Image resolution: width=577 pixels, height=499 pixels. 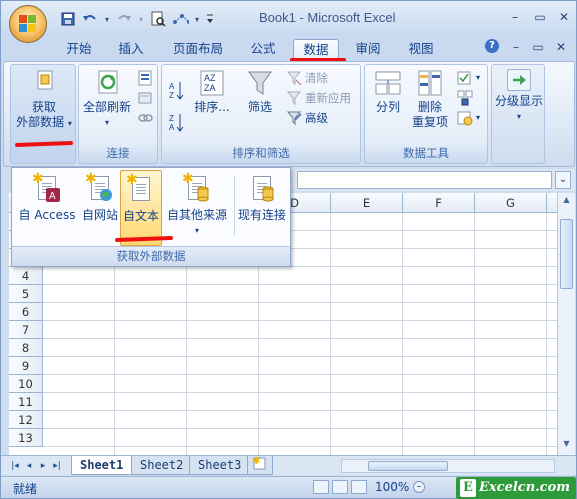 I want to click on advanced-filter-button: 高级, so click(x=307, y=118).